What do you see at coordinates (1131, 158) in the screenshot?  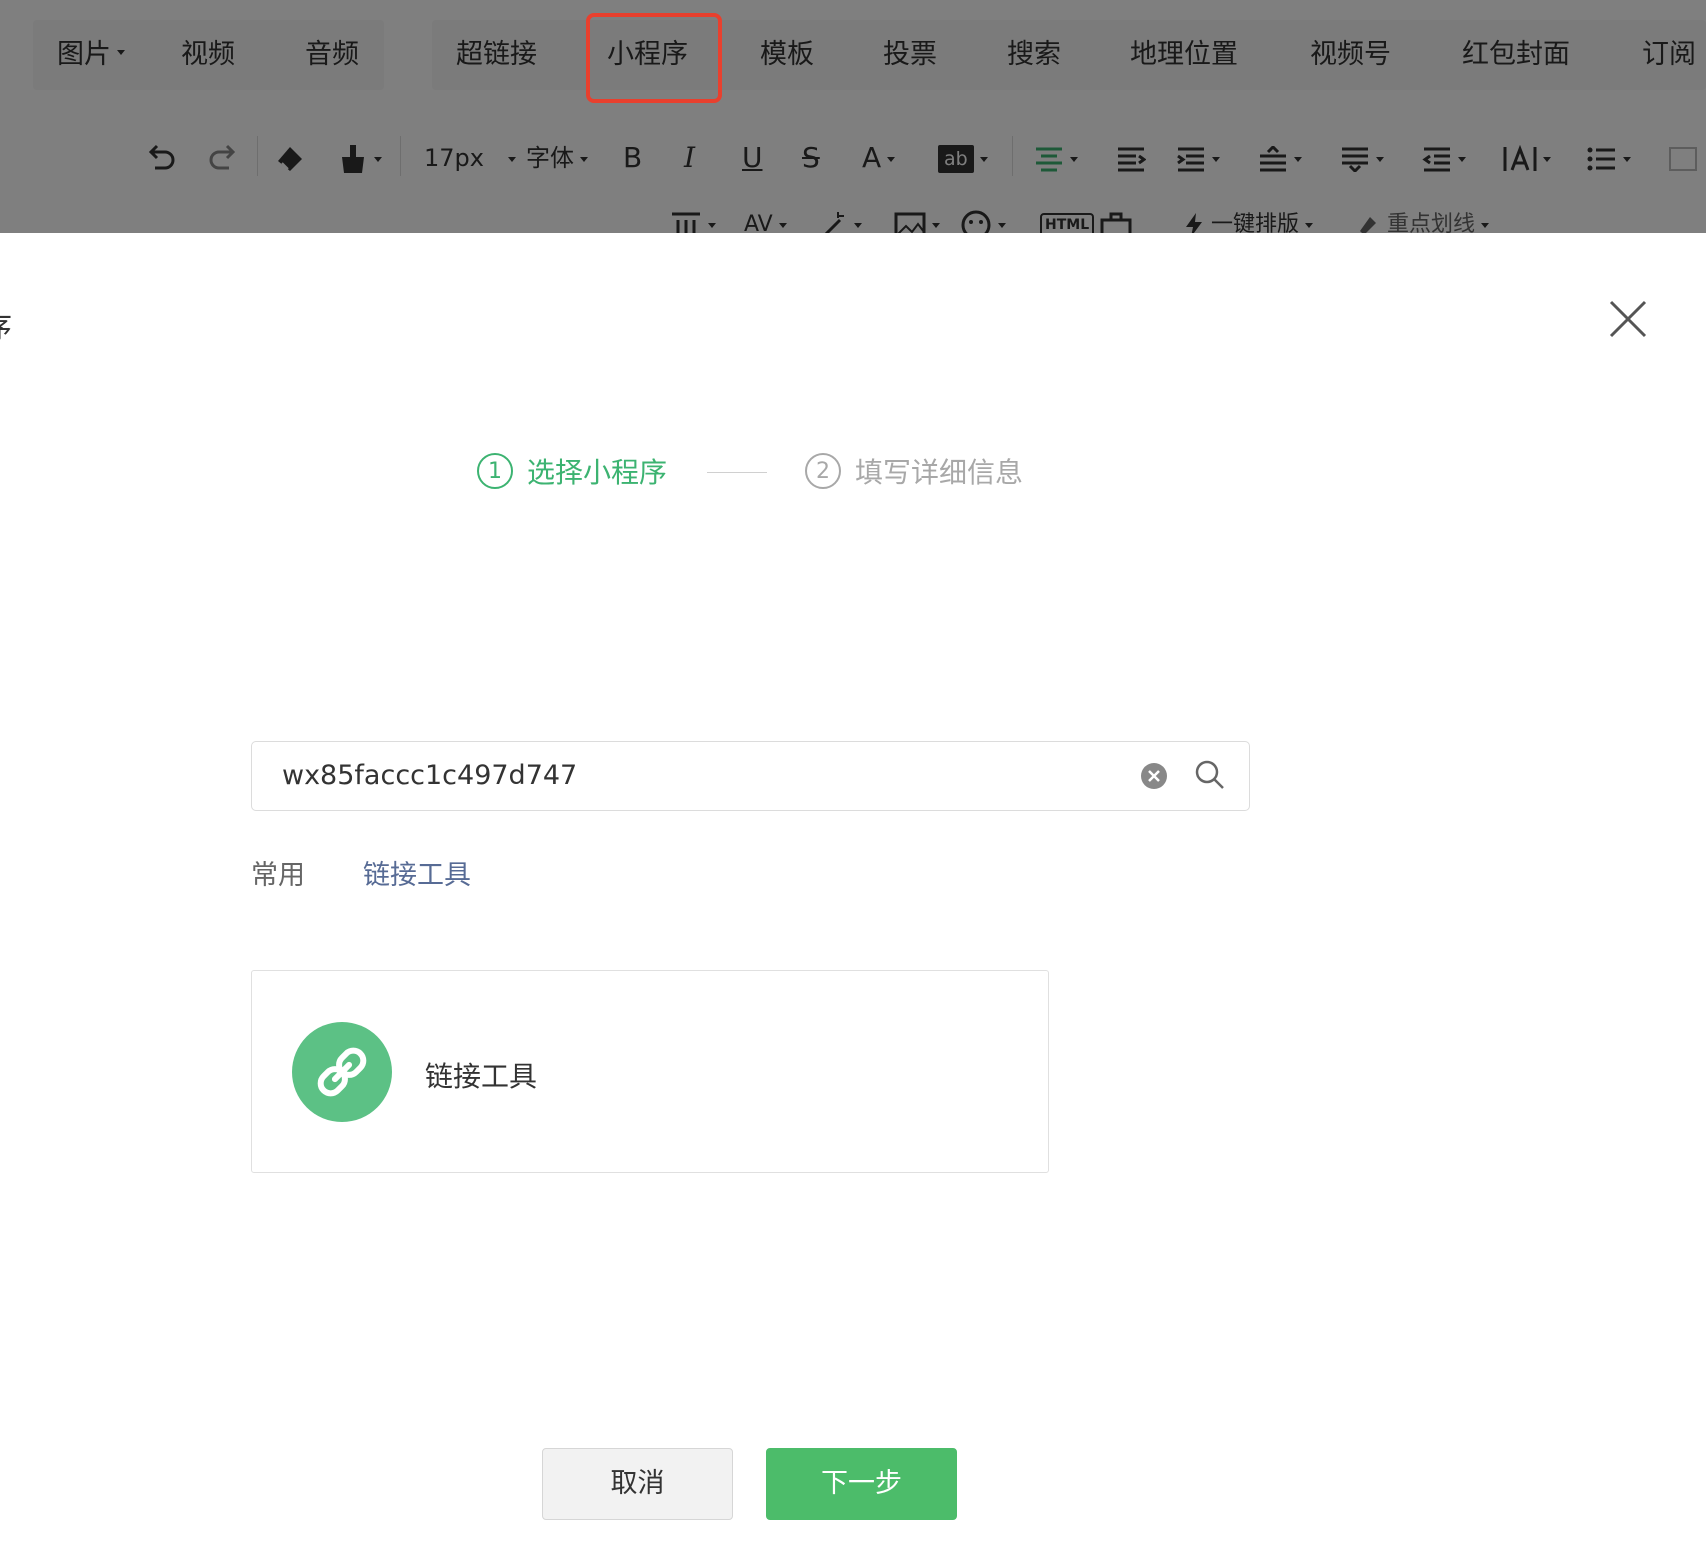 I see `indent-right-icon` at bounding box center [1131, 158].